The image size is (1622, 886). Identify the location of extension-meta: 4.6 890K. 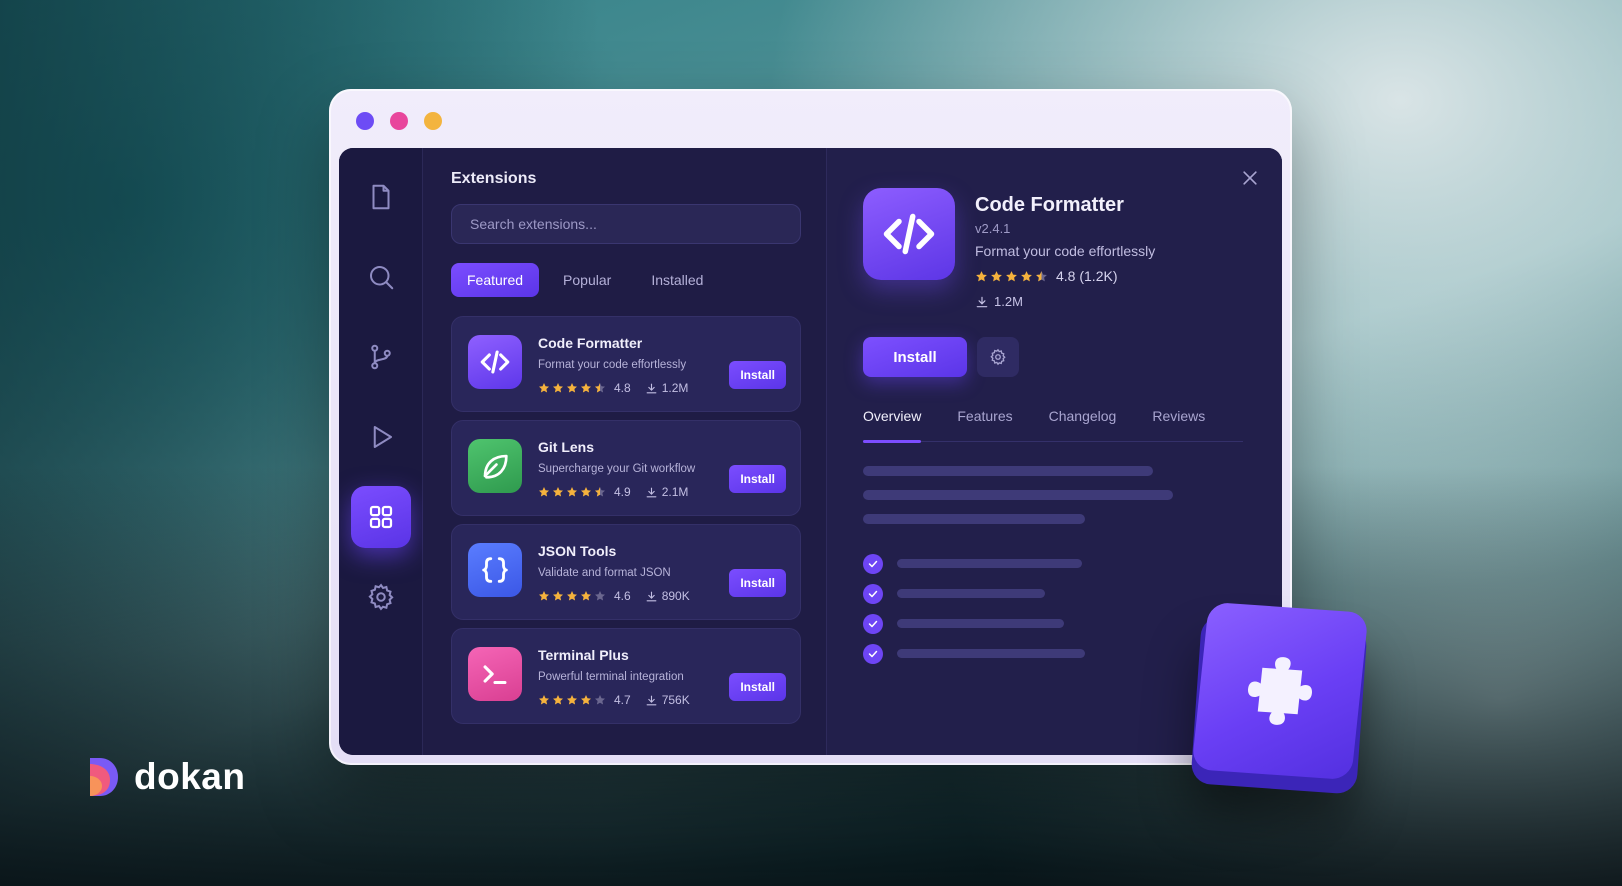
(614, 596).